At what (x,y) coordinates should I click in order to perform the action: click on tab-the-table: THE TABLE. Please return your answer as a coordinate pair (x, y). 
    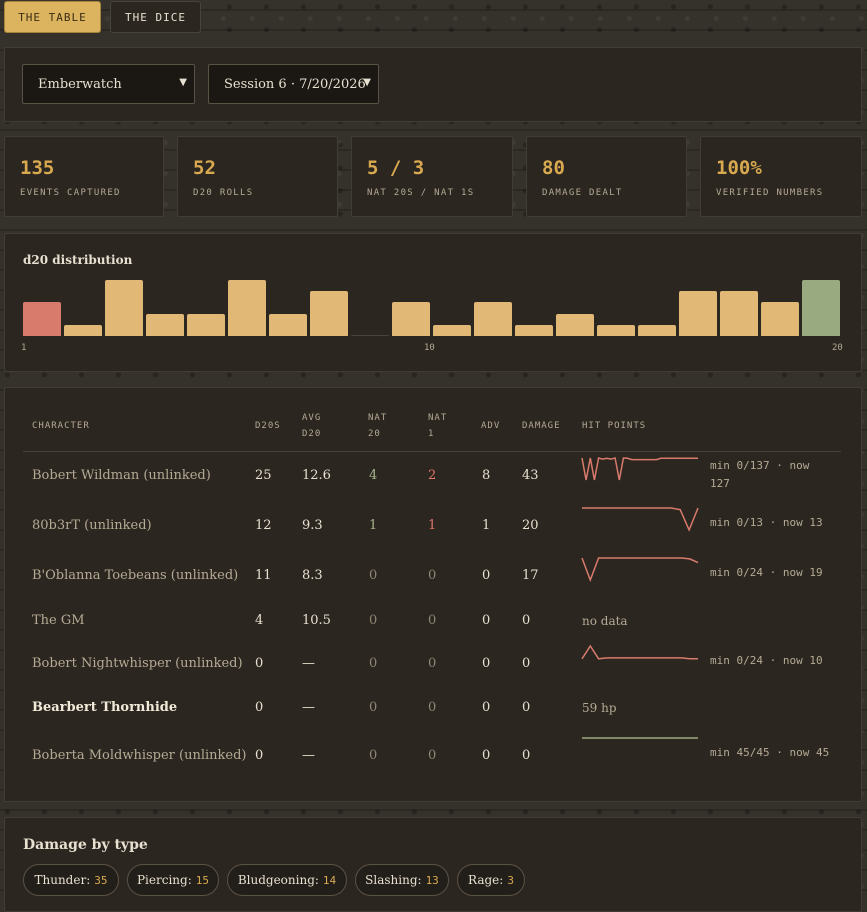
    Looking at the image, I should click on (52, 17).